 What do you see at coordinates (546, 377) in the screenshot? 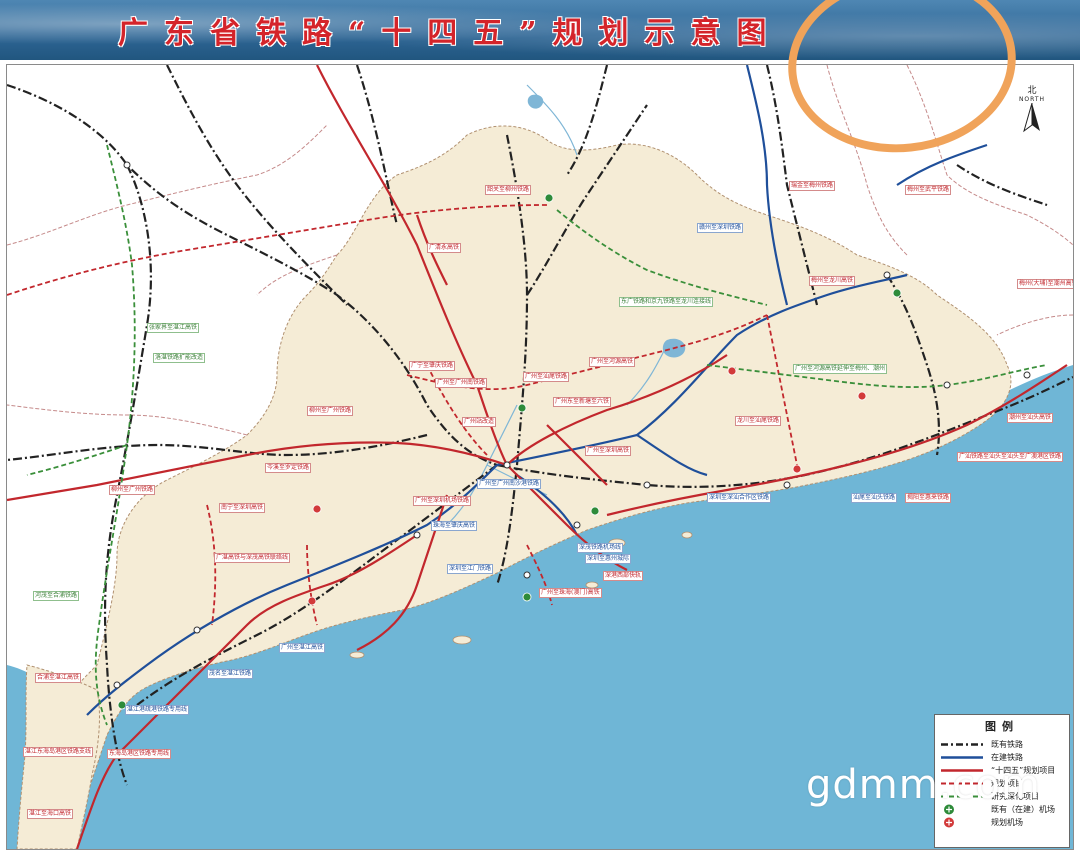
I see `route-label: 广州至汕尾铁路` at bounding box center [546, 377].